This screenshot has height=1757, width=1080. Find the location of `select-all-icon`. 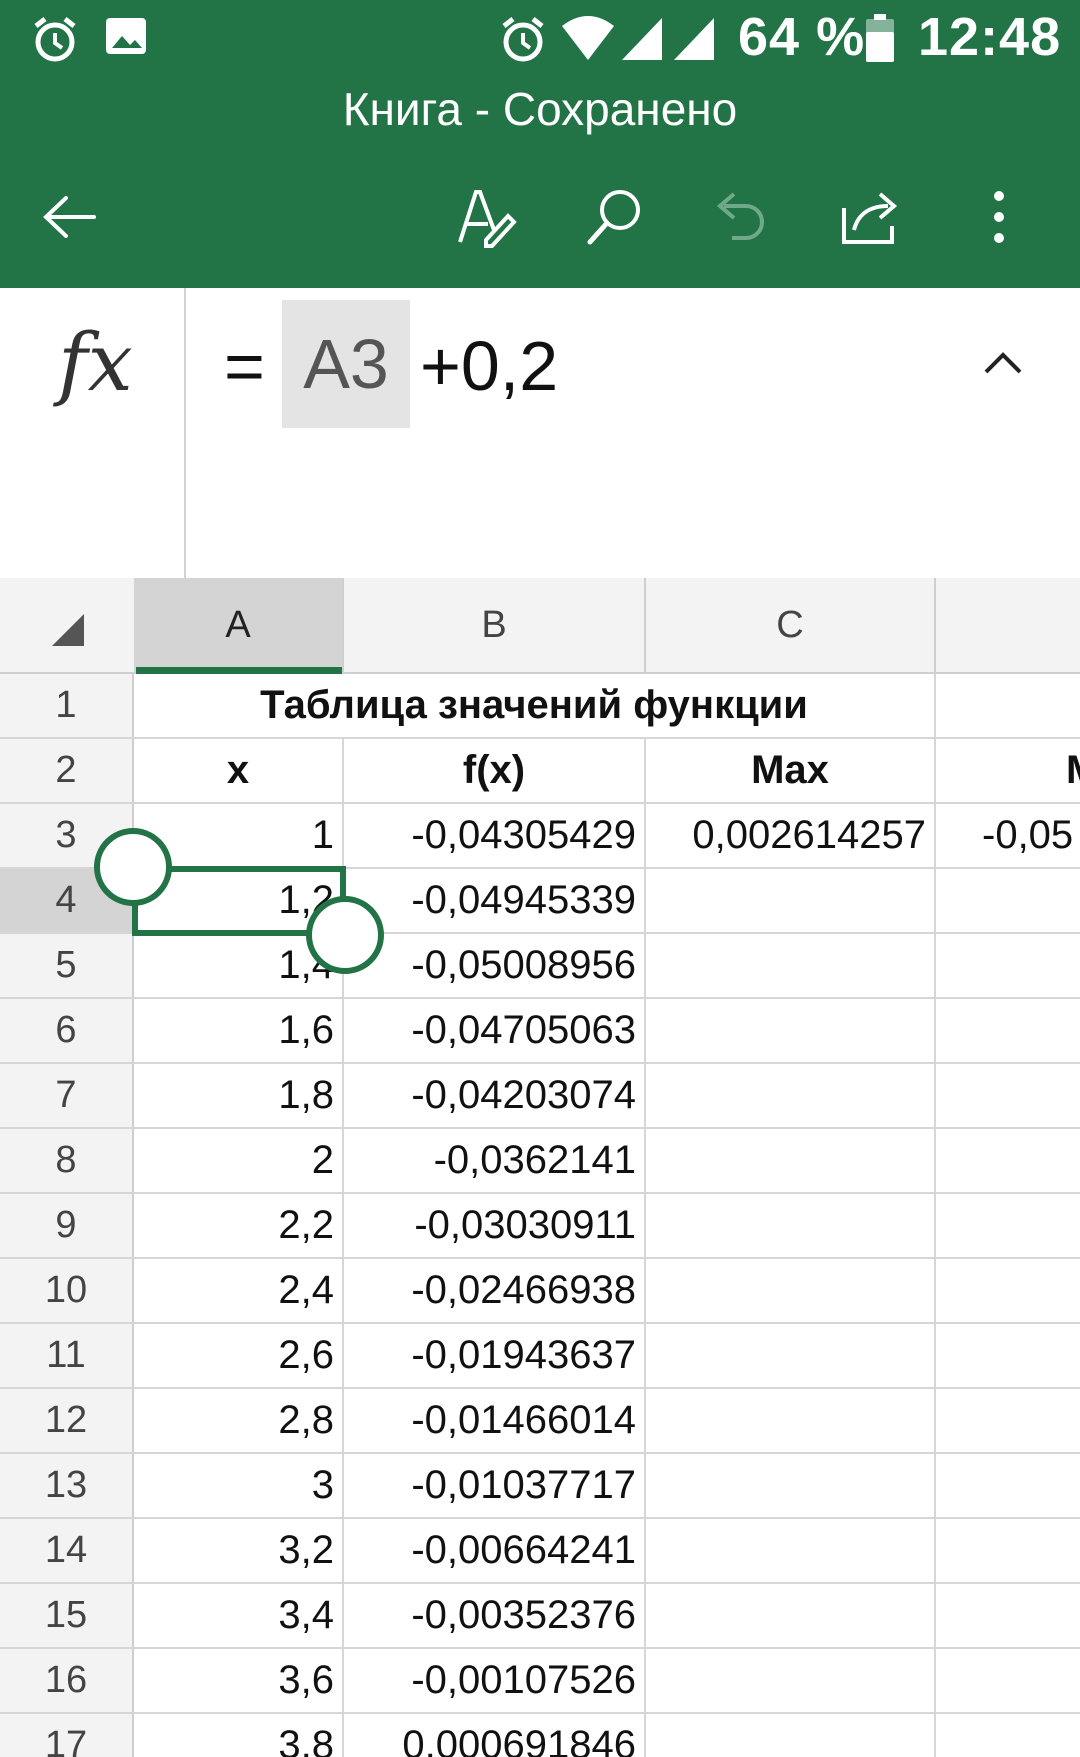

select-all-icon is located at coordinates (68, 630).